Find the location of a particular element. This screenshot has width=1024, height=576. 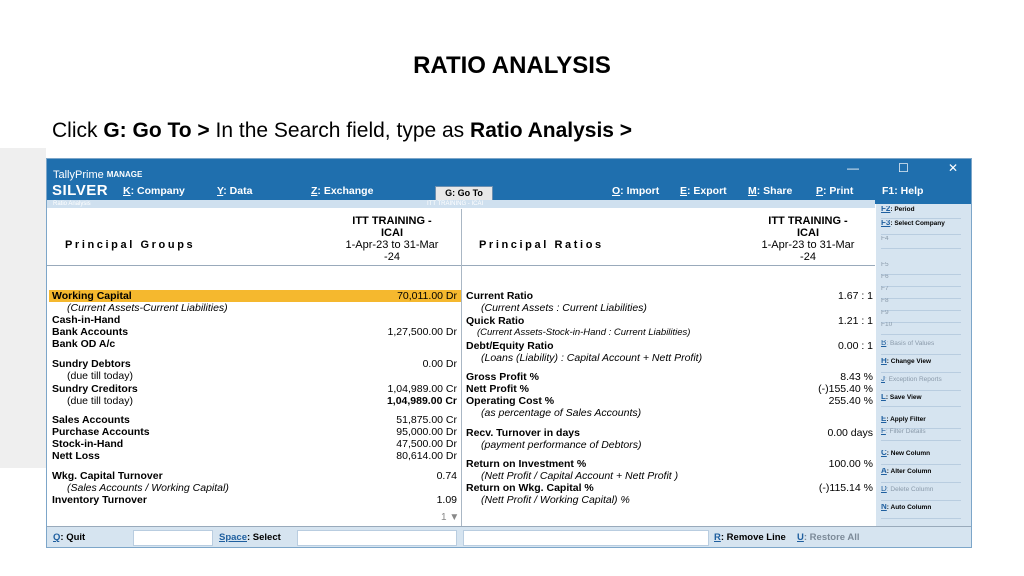

sidebar-delete-column: D: Delete Column is located at coordinates (921, 493).